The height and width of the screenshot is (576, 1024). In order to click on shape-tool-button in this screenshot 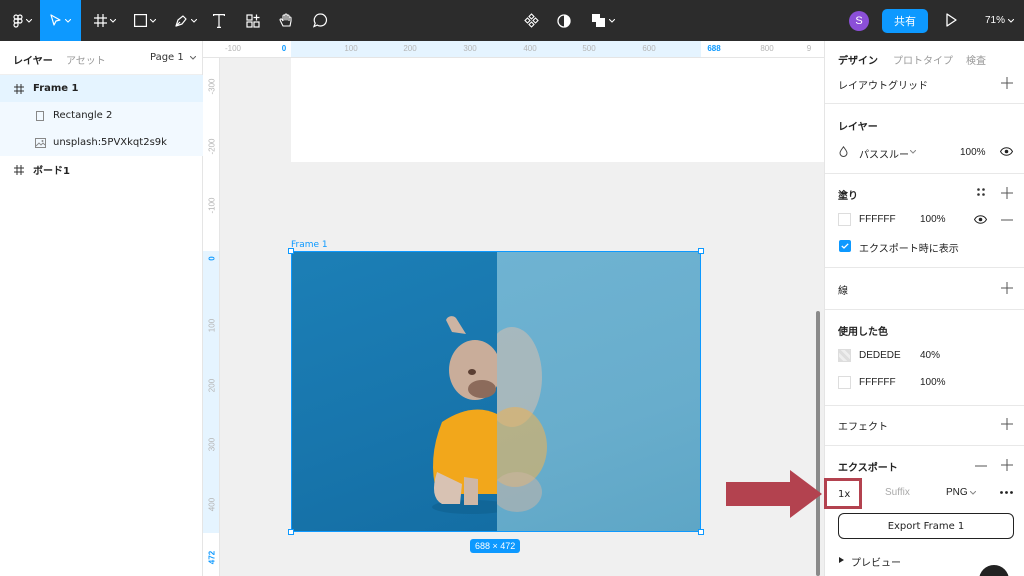, I will do `click(145, 20)`.